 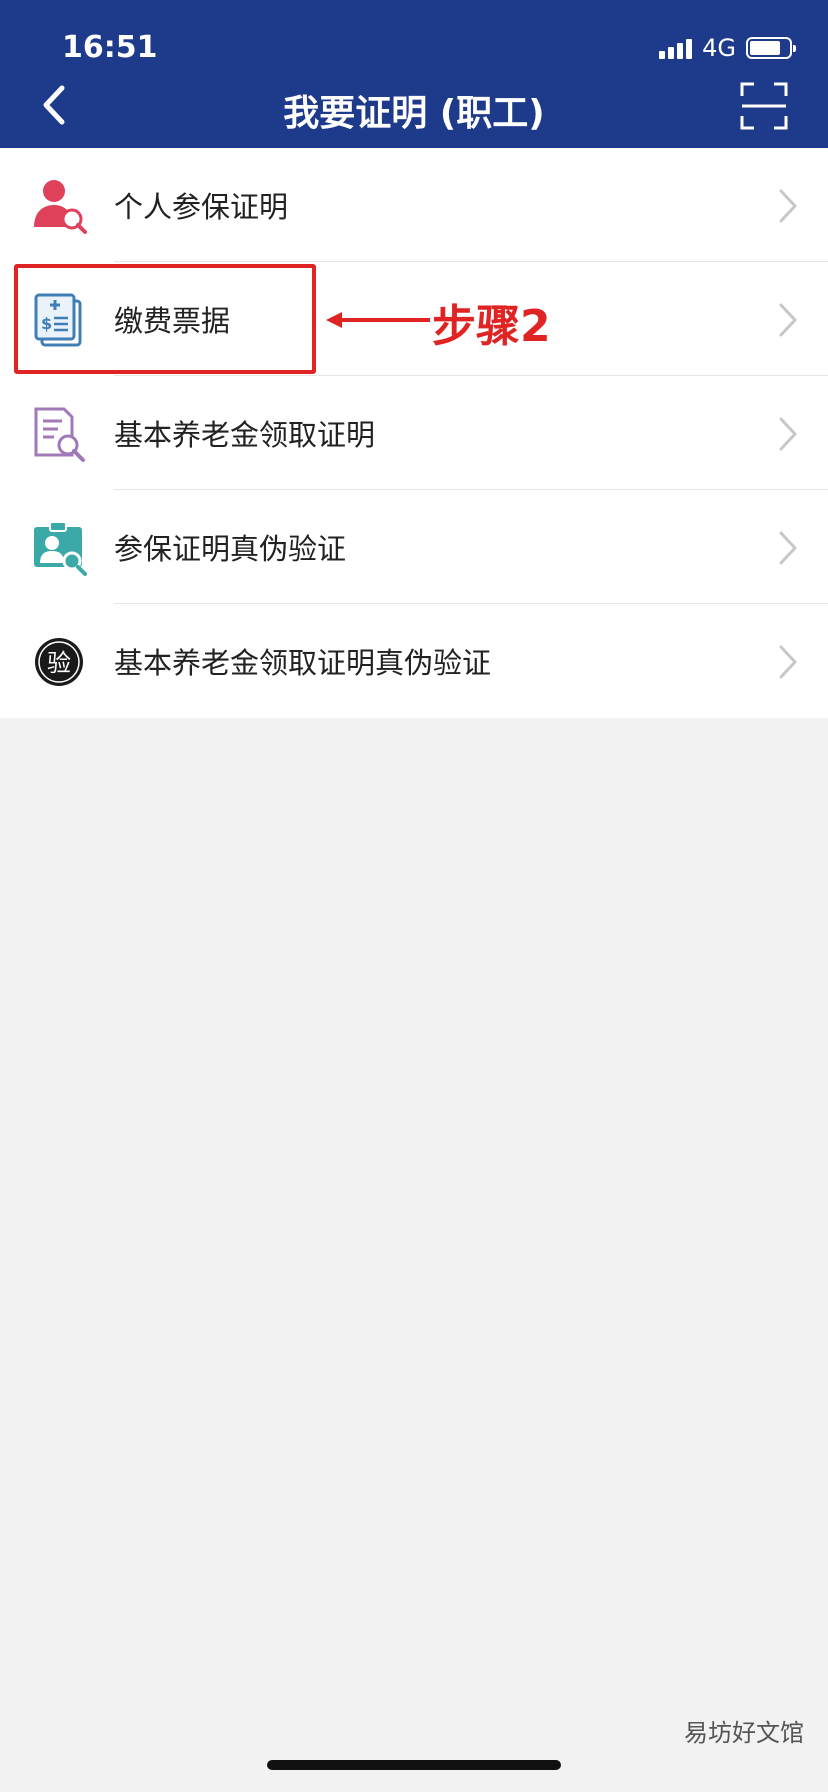 What do you see at coordinates (165, 319) in the screenshot?
I see `highlight-box` at bounding box center [165, 319].